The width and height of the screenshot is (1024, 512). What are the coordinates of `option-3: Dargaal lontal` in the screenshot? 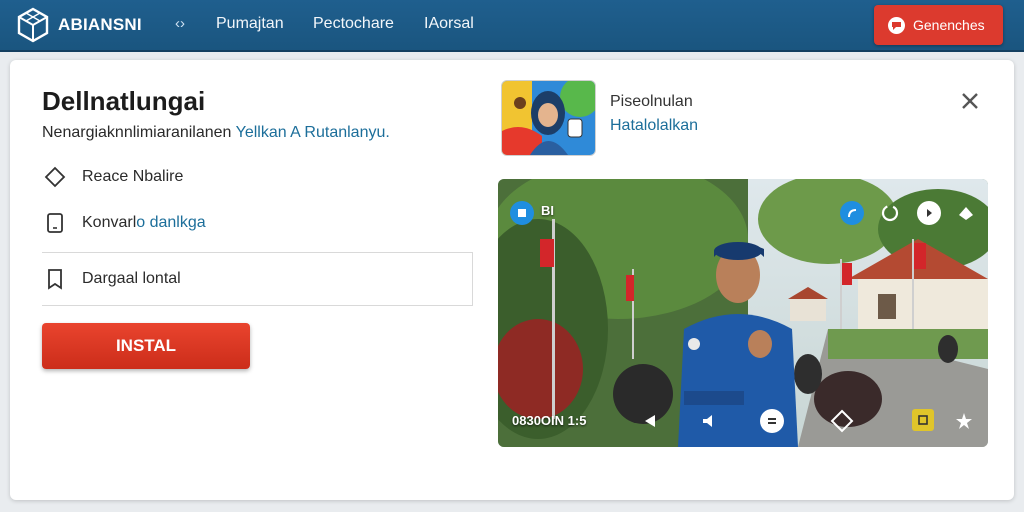 It's located at (257, 279).